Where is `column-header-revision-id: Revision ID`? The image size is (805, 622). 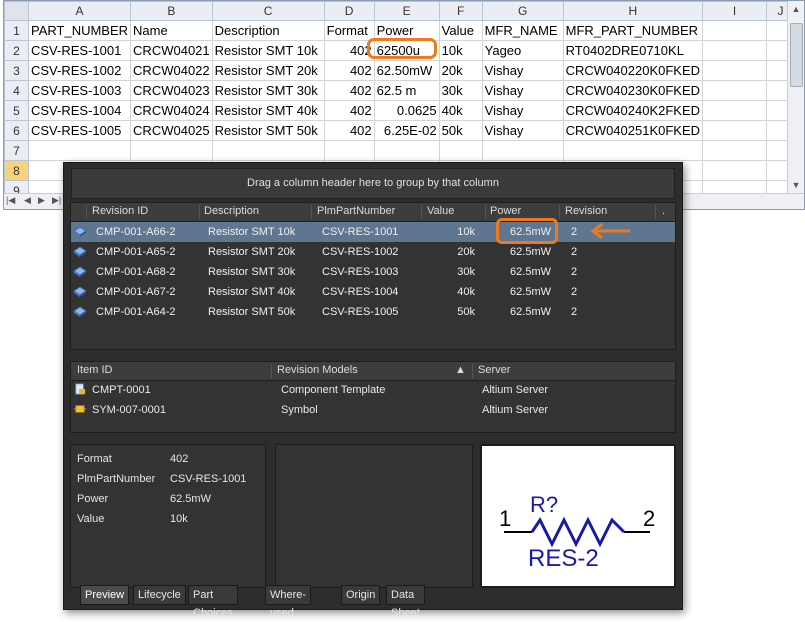
column-header-revision-id: Revision ID is located at coordinates (120, 211).